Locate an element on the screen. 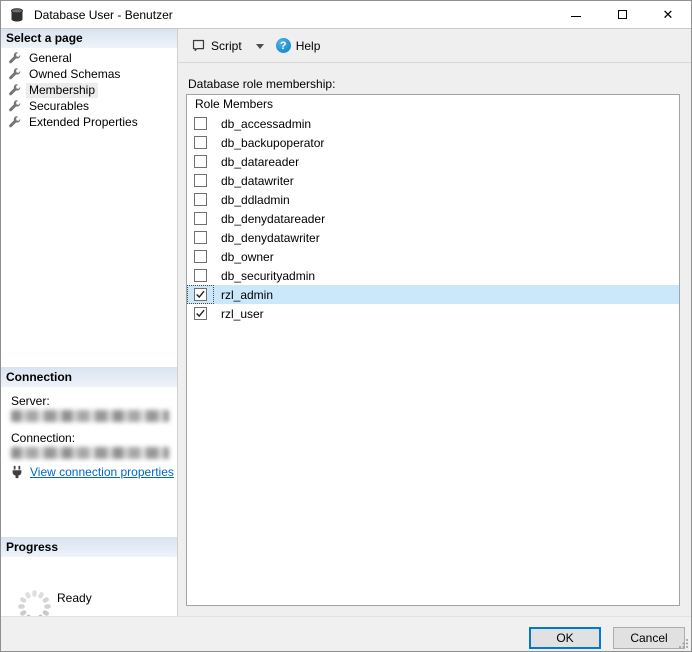 The image size is (692, 652). help-icon: ? is located at coordinates (283, 45).